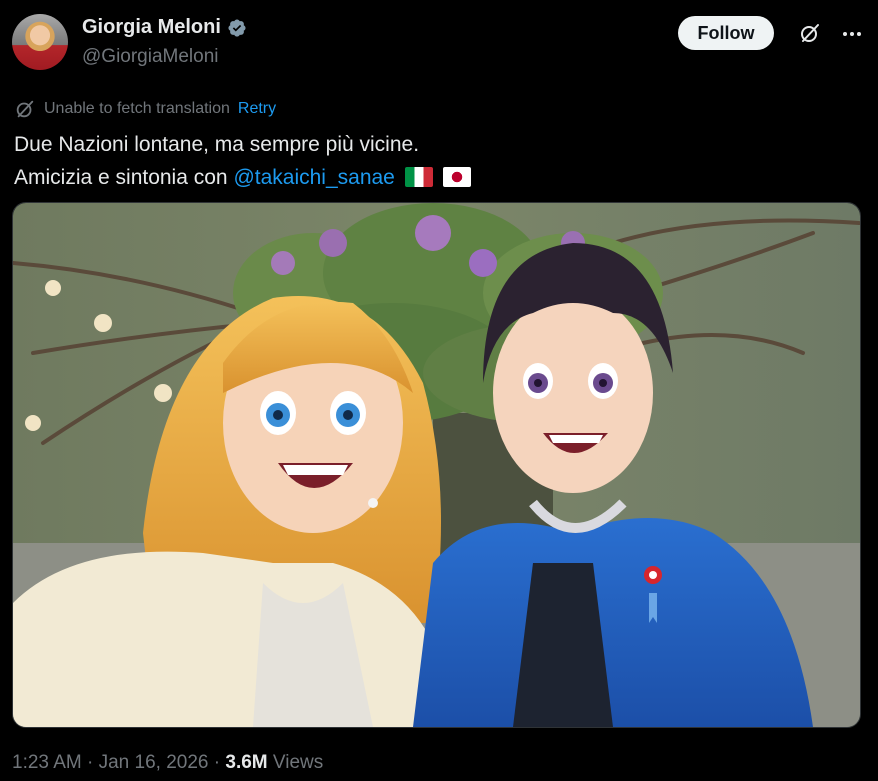 The height and width of the screenshot is (781, 878). What do you see at coordinates (154, 762) in the screenshot?
I see `tweet-date: Jan 16, 2026` at bounding box center [154, 762].